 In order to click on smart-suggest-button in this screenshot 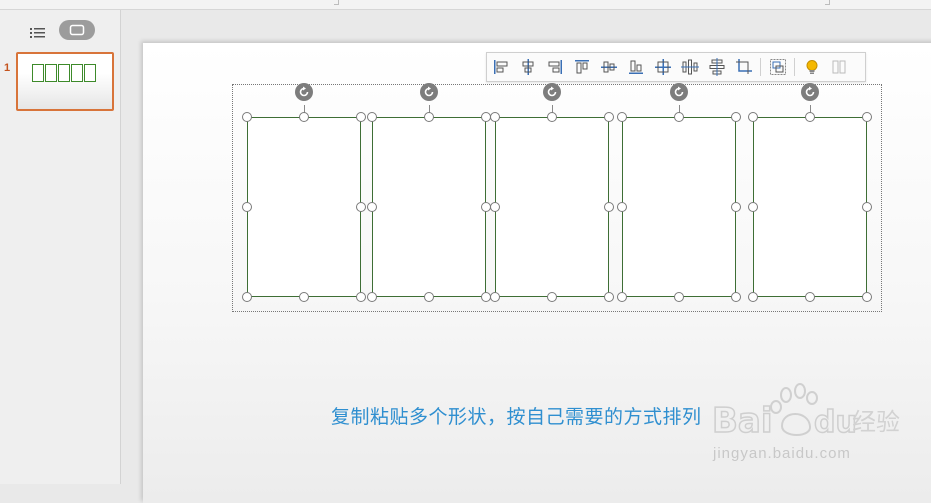, I will do `click(812, 67)`.